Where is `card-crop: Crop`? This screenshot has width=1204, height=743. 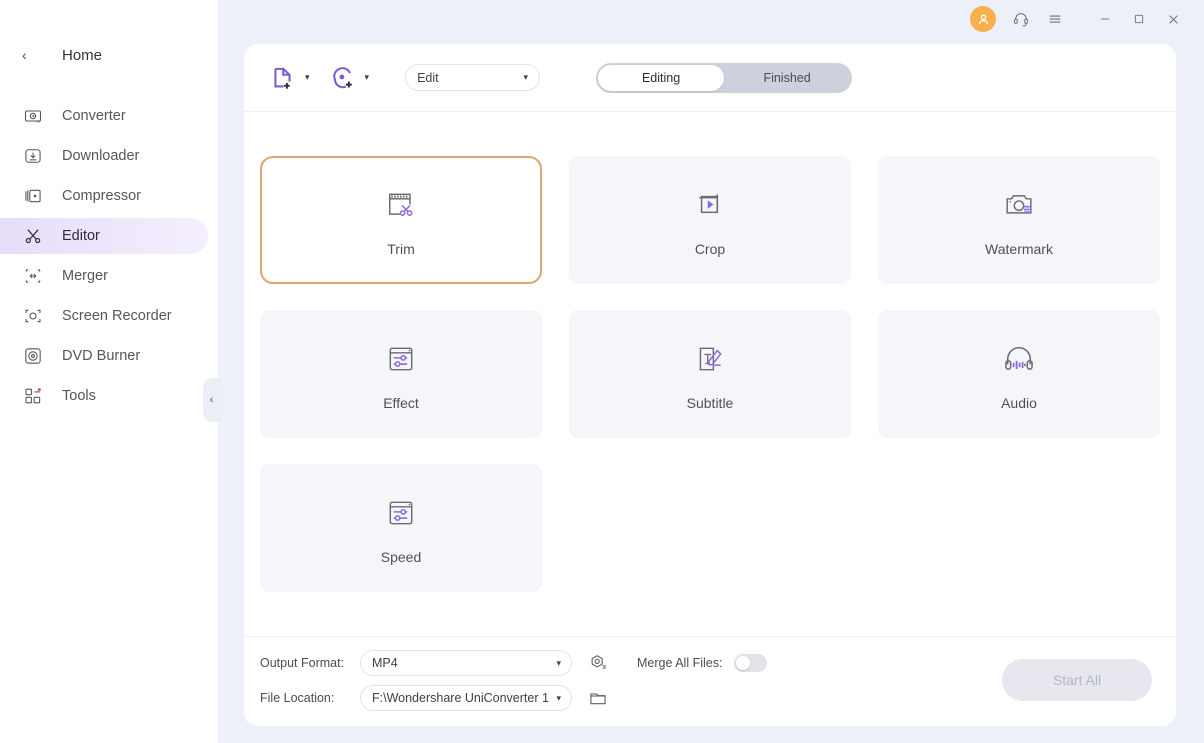 card-crop: Crop is located at coordinates (710, 220).